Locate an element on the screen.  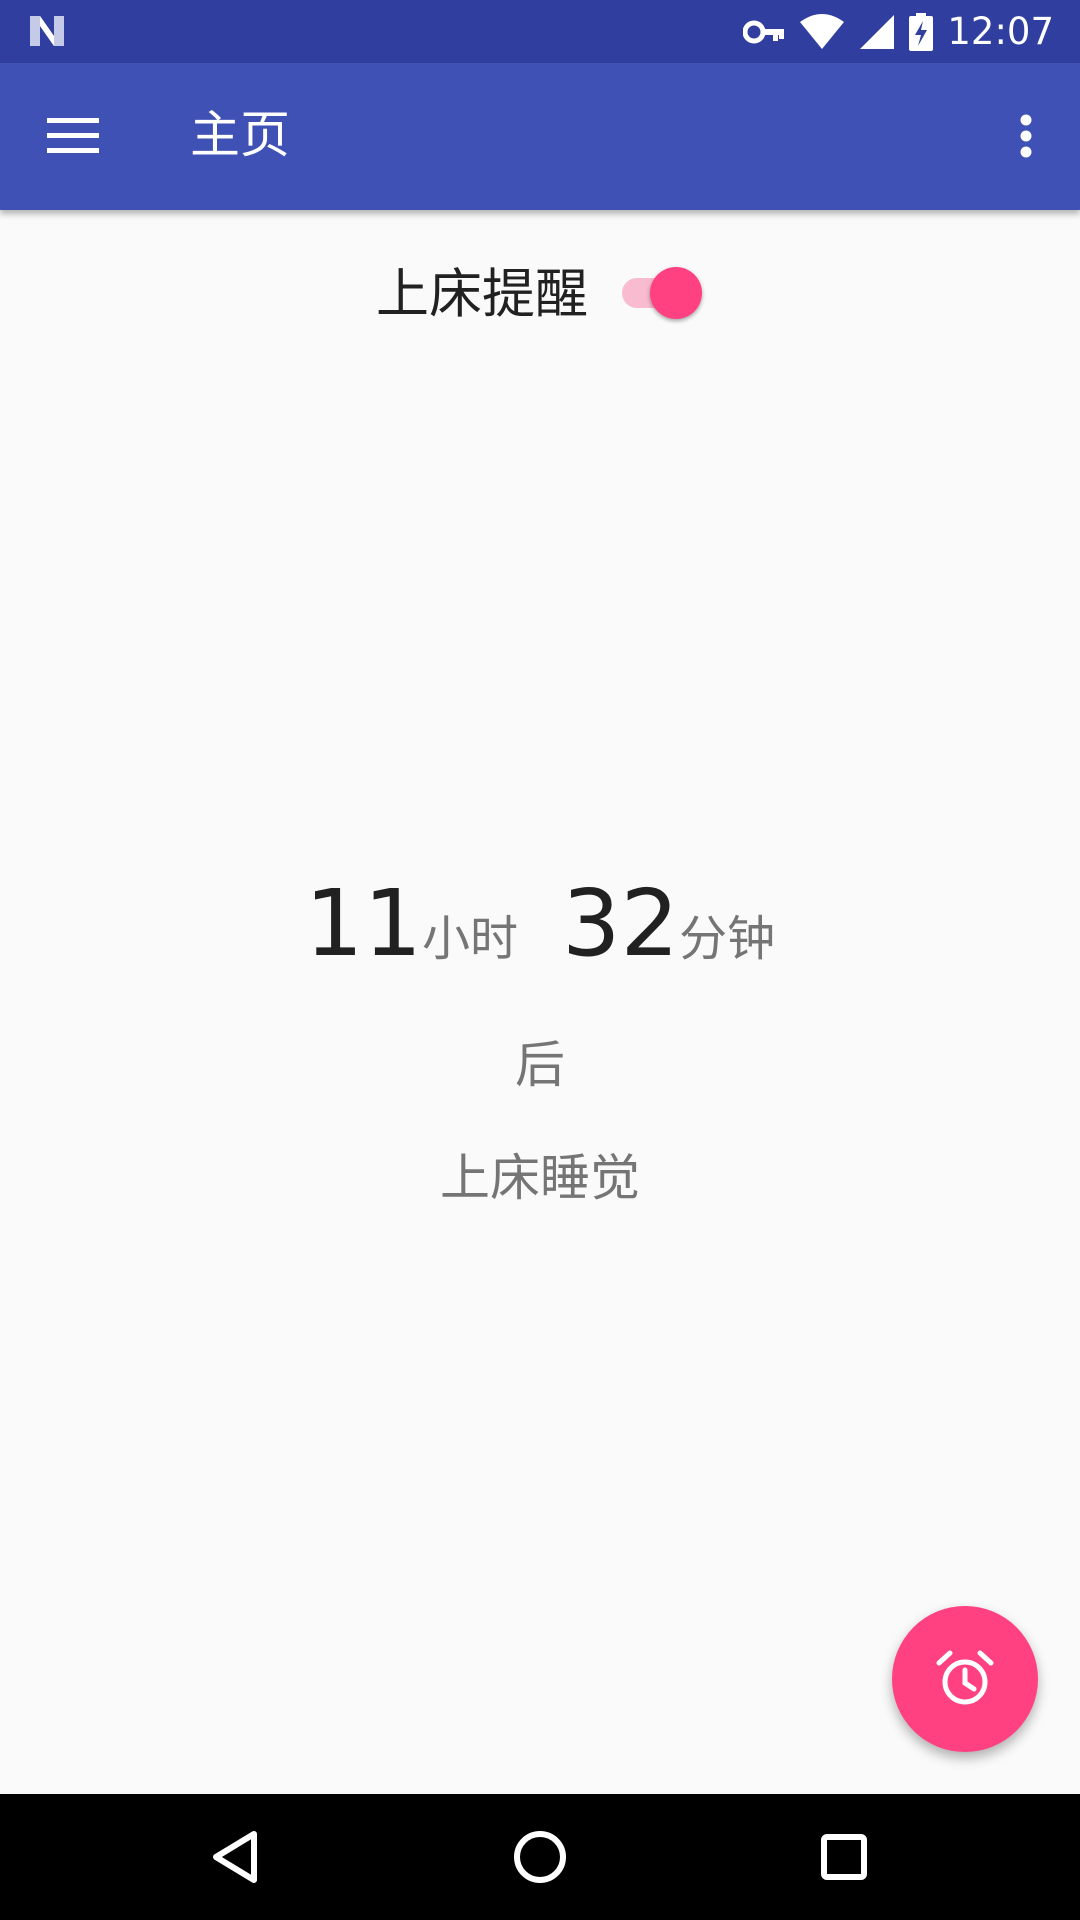
wifi-icon is located at coordinates (822, 31).